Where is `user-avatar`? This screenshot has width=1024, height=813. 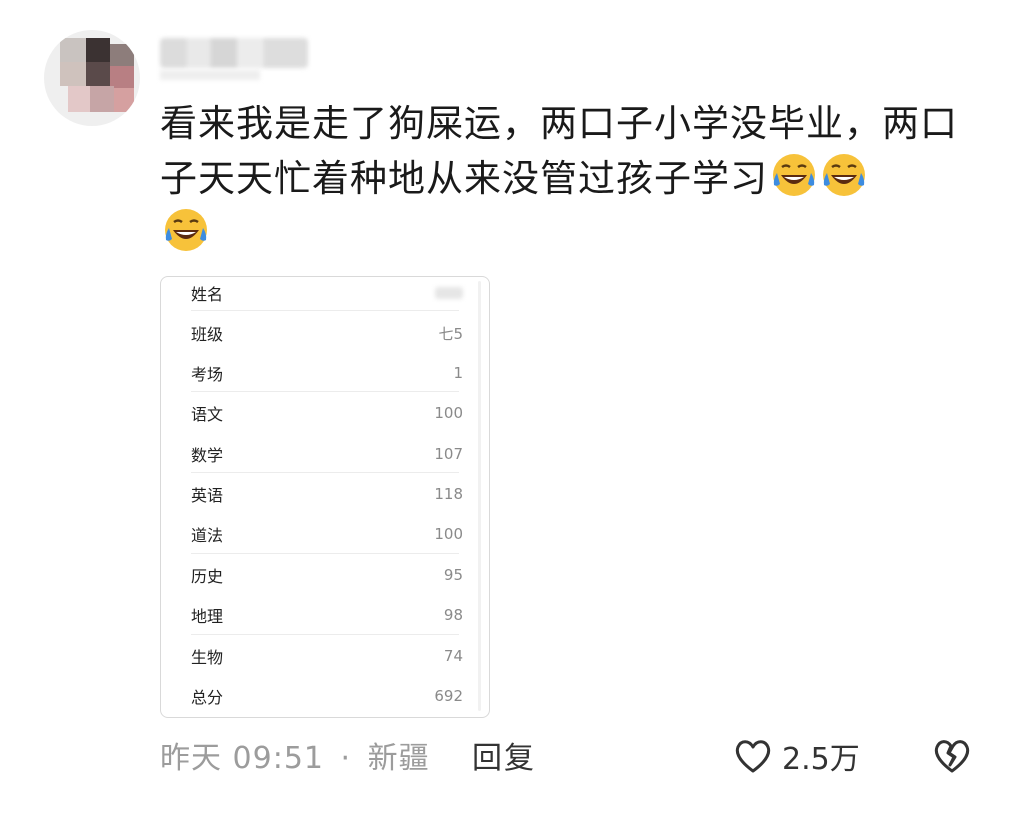 user-avatar is located at coordinates (92, 78).